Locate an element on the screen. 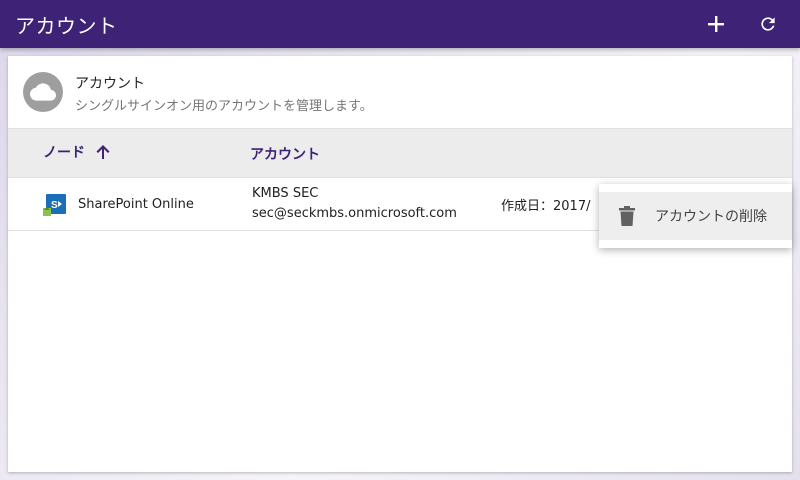 The height and width of the screenshot is (480, 800). column-header-node: ノード is located at coordinates (77, 152).